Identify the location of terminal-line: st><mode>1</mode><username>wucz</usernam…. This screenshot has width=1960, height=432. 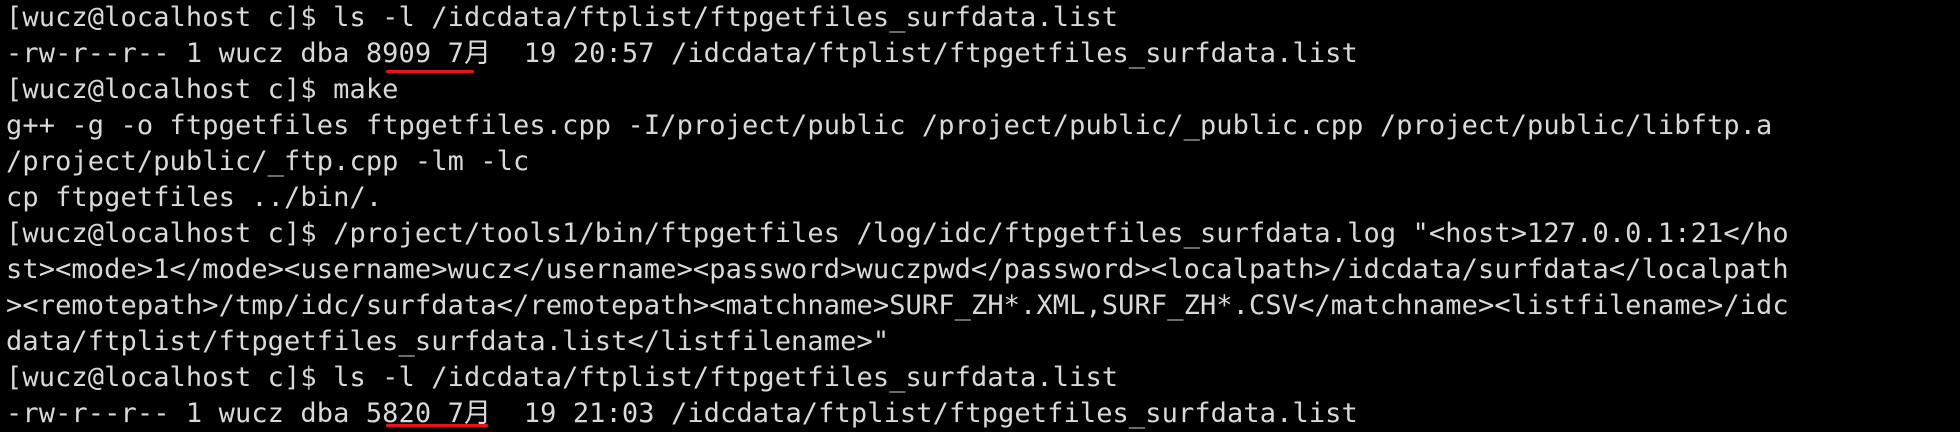
(897, 269).